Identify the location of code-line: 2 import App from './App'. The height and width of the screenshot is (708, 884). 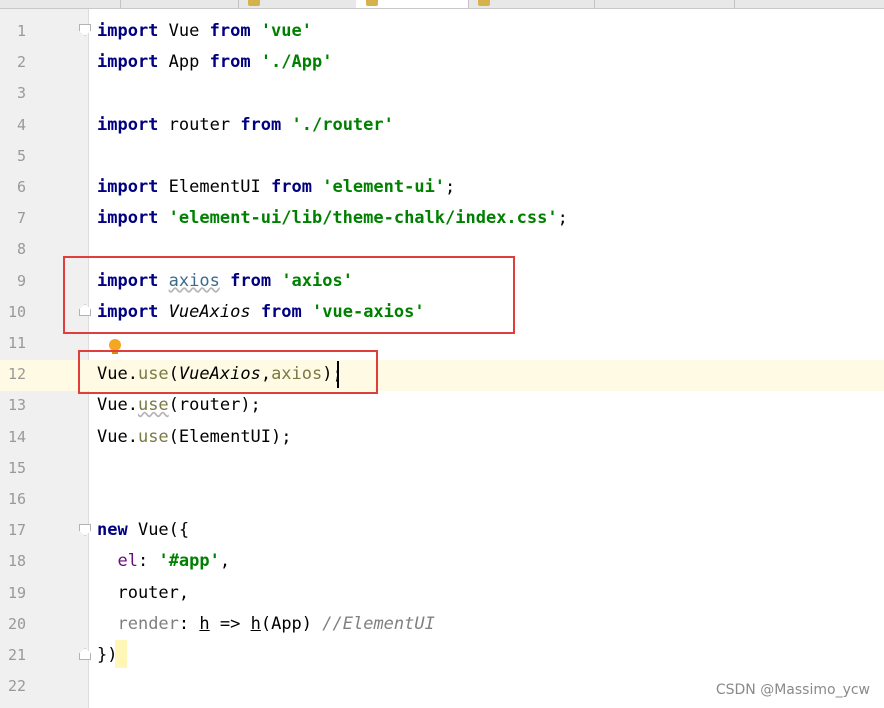
(442, 62).